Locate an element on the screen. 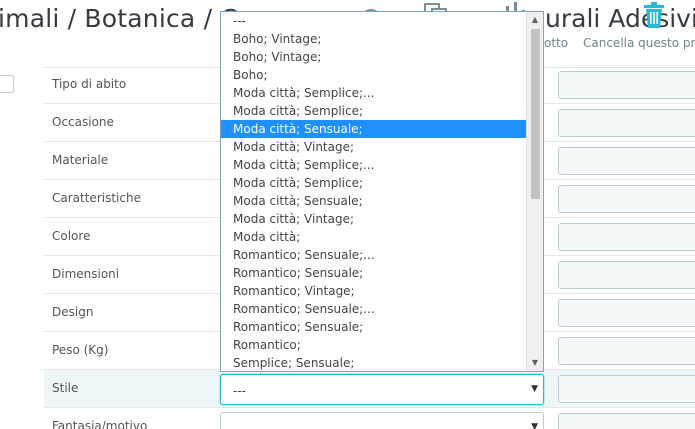 The width and height of the screenshot is (695, 429). feature-row-stile: Stile --- ▼ is located at coordinates (369, 389).